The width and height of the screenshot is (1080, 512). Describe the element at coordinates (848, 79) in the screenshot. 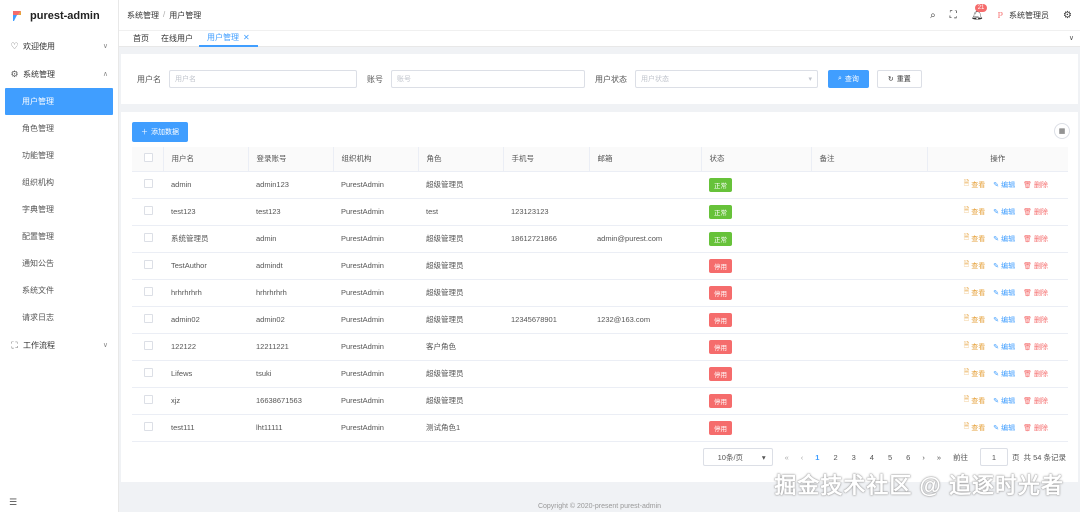

I see `query-button: ⌕ 查询` at that location.